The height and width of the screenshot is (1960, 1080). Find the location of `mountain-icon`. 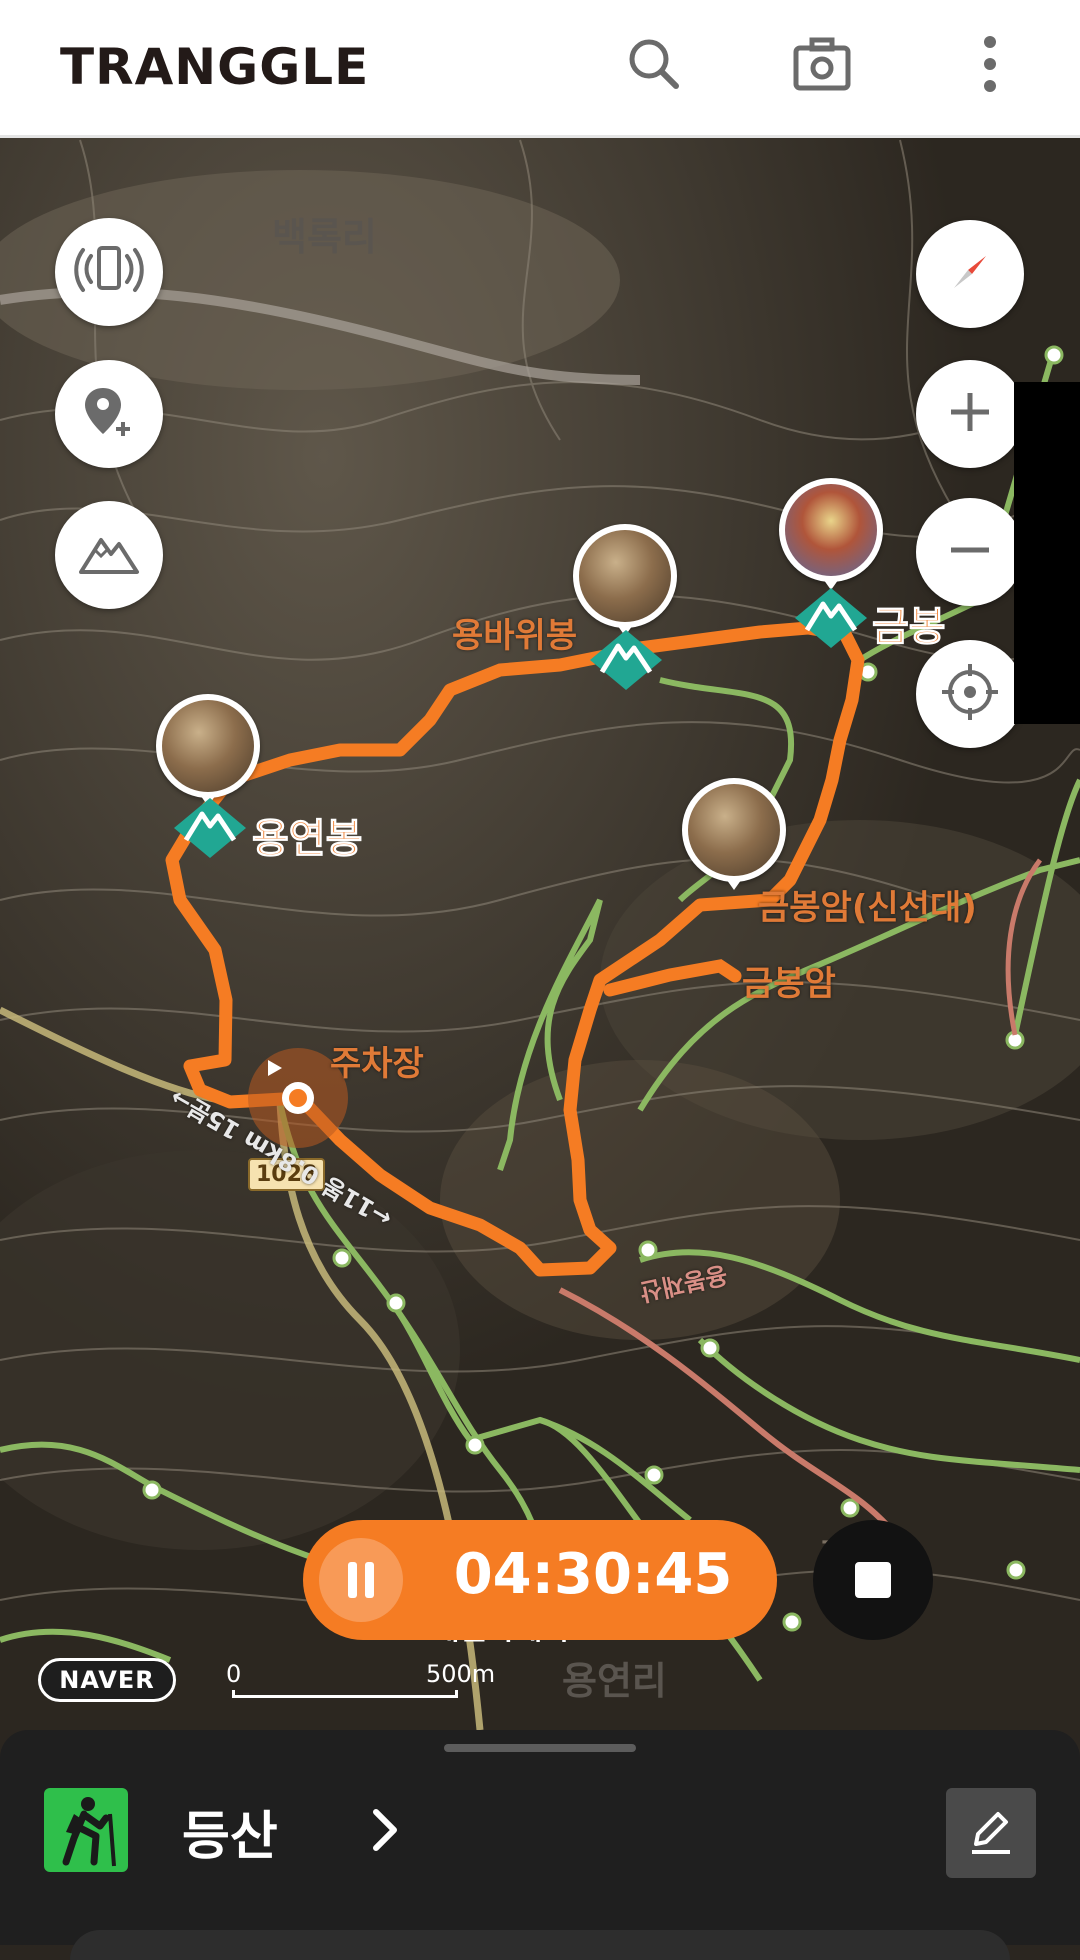

mountain-icon is located at coordinates (109, 555).